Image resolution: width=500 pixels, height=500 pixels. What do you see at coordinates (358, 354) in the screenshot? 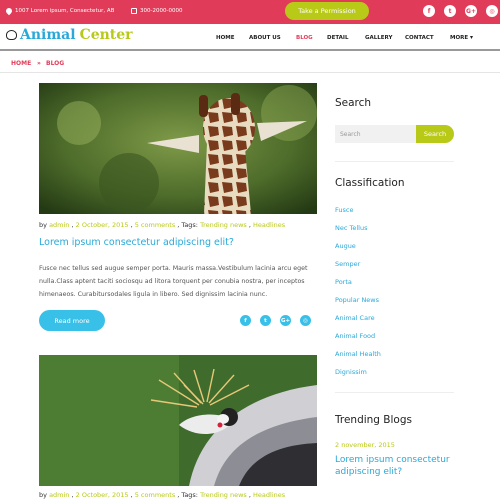
I see `category-link: Animal Health` at bounding box center [358, 354].